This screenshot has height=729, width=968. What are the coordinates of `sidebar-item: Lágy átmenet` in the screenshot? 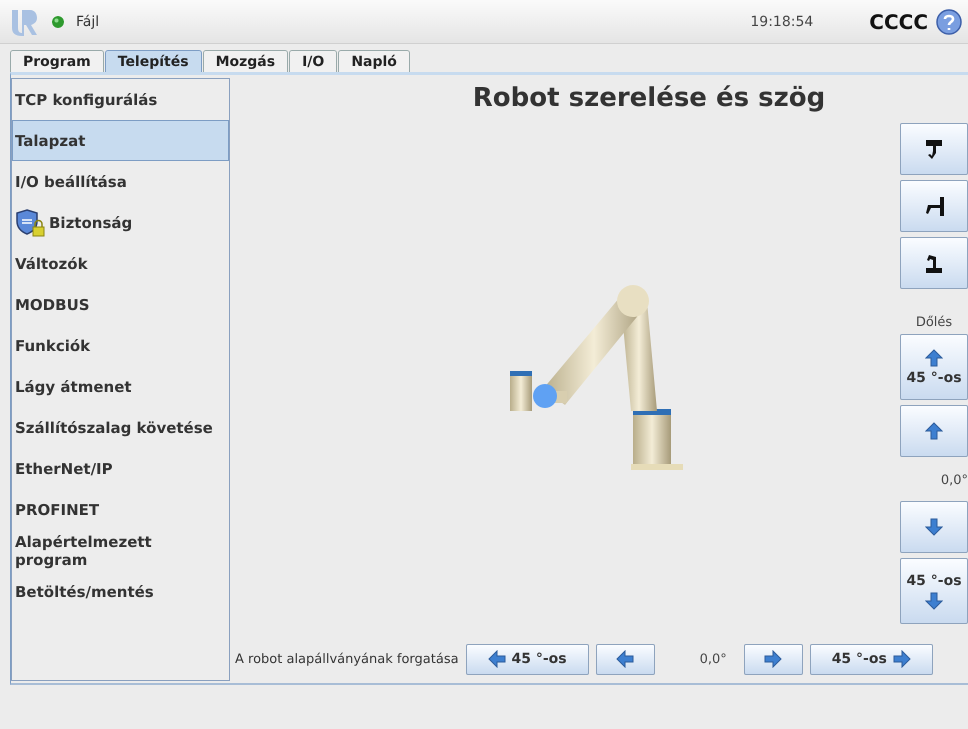 It's located at (120, 386).